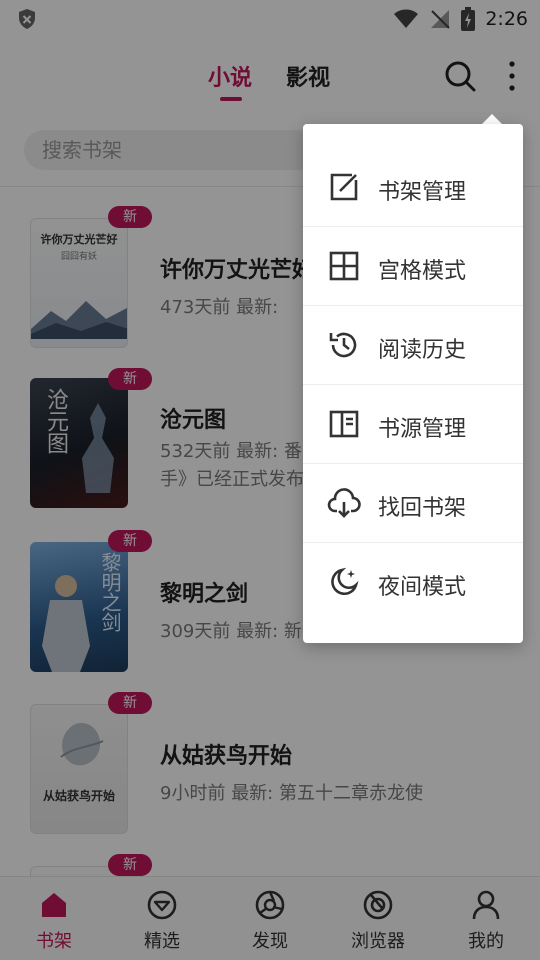  Describe the element at coordinates (422, 508) in the screenshot. I see `menu-label: 找回书架` at that location.